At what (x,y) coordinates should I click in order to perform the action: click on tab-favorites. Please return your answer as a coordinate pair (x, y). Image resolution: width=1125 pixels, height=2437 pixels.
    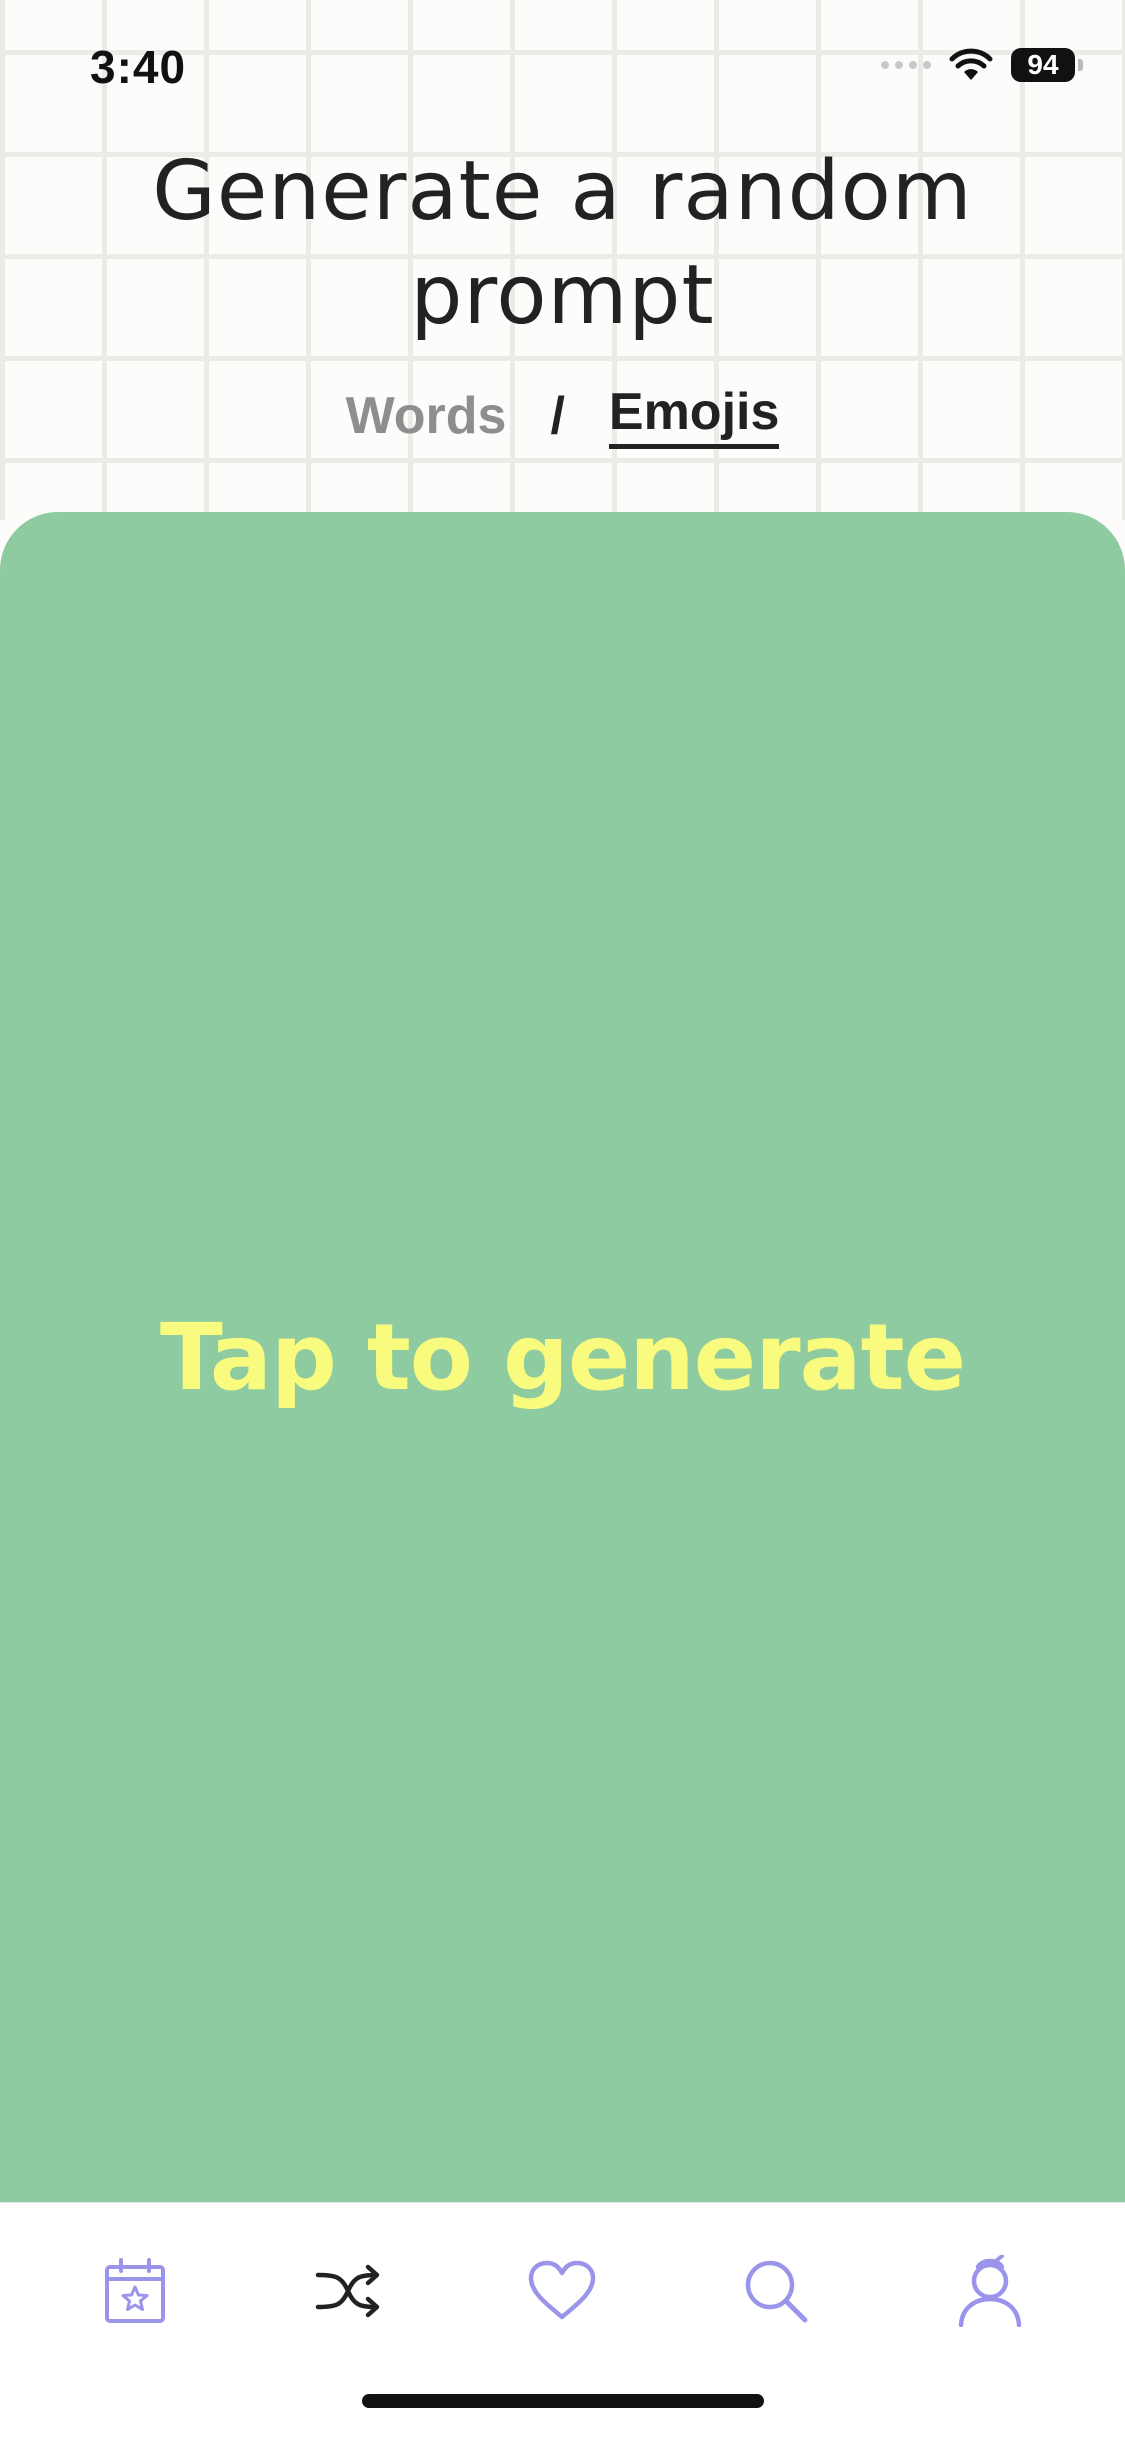
    Looking at the image, I should click on (562, 2291).